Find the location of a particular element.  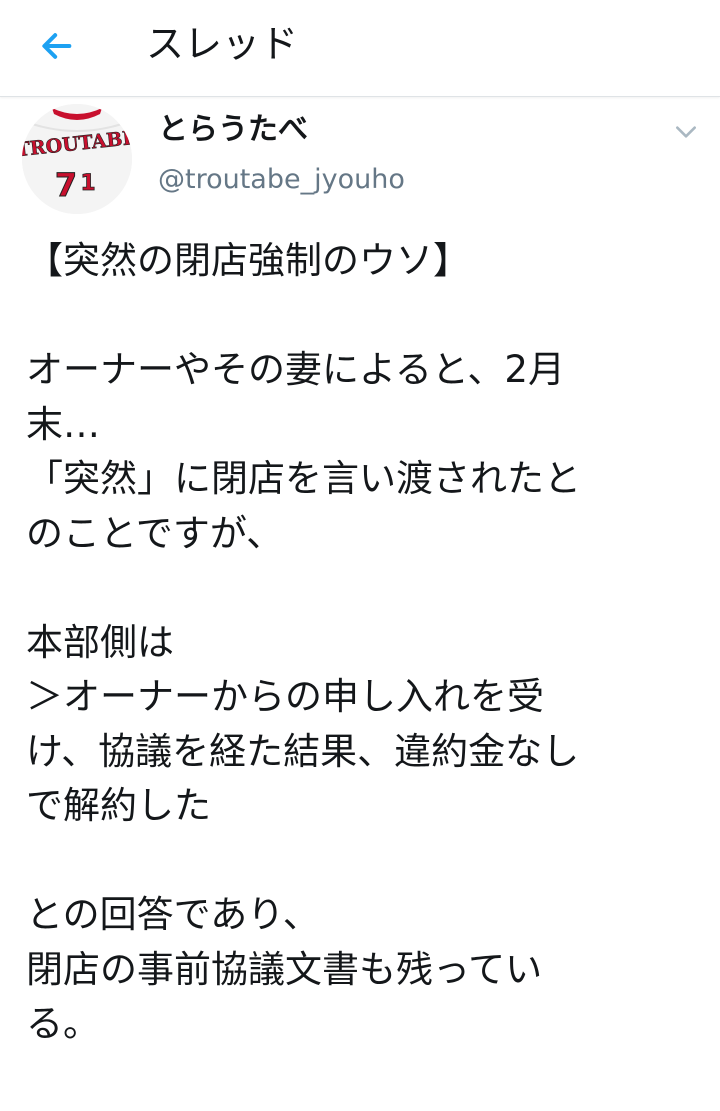

back-button is located at coordinates (56, 46).